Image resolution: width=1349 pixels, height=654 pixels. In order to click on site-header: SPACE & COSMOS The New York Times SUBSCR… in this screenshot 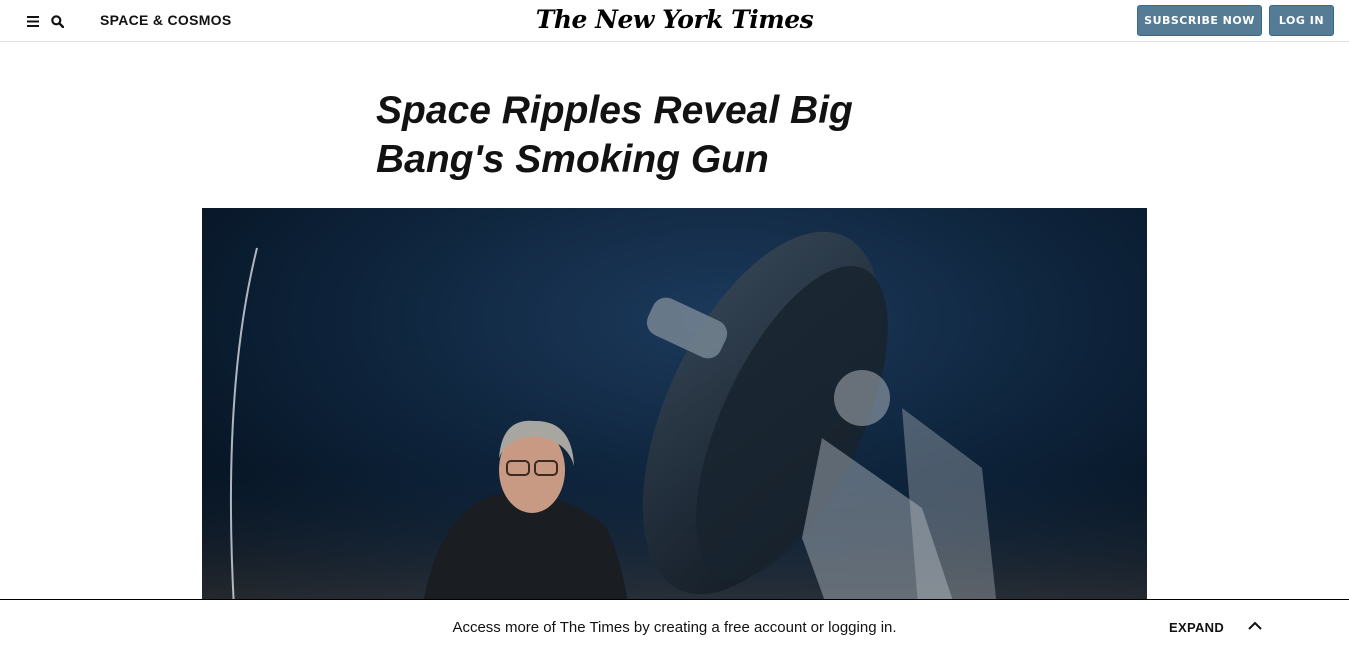, I will do `click(674, 21)`.